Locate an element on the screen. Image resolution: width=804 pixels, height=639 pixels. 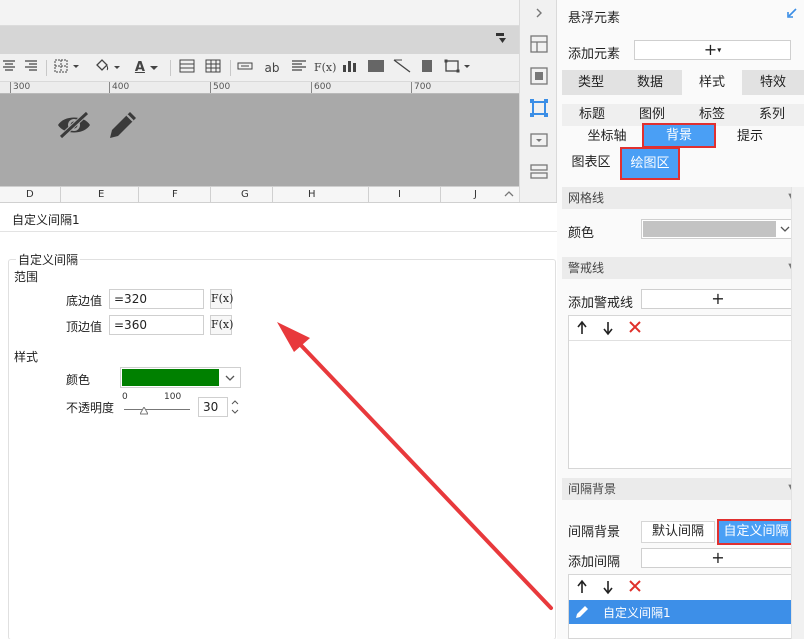
column-header: F is located at coordinates (175, 194).